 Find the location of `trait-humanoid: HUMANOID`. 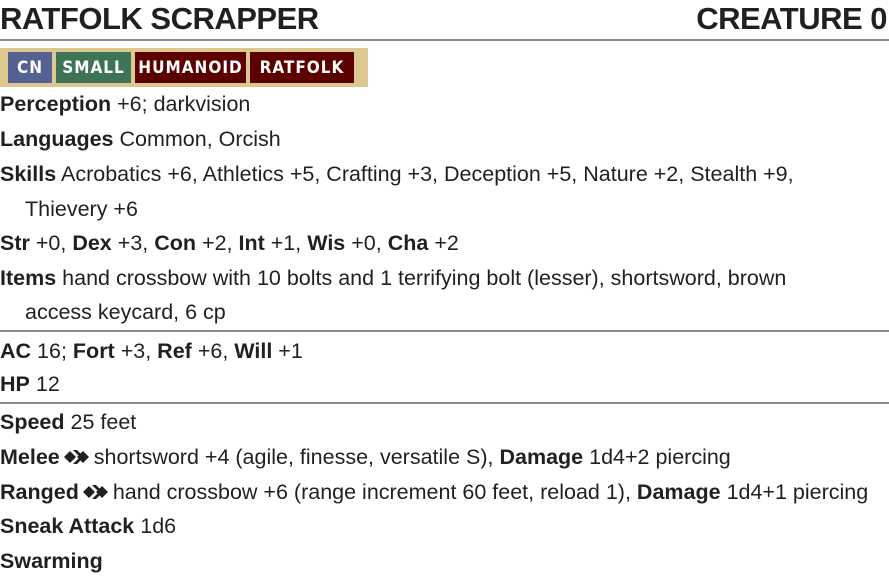

trait-humanoid: HUMANOID is located at coordinates (190, 67).